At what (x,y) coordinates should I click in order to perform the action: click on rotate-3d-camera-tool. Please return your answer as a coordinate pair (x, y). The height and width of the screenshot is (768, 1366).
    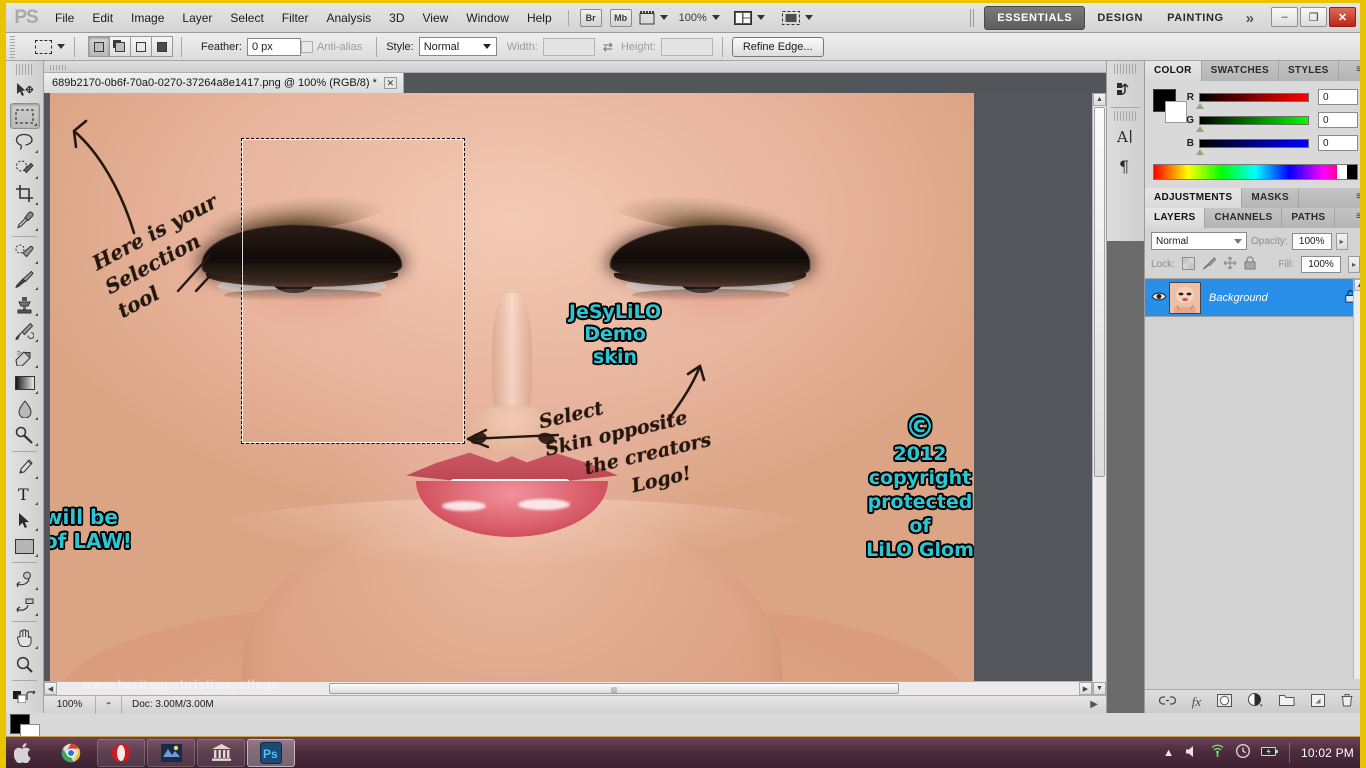
    Looking at the image, I should click on (25, 605).